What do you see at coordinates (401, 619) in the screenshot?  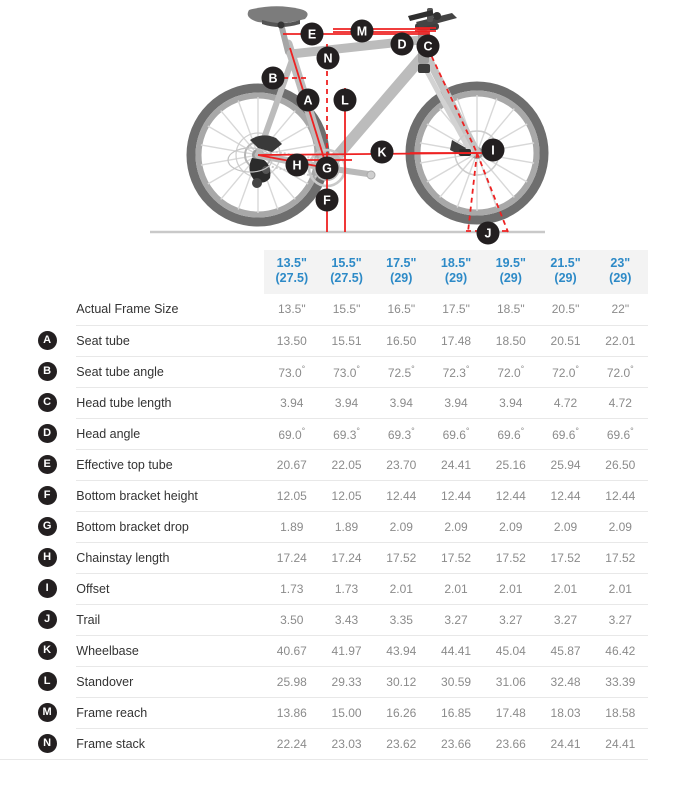 I see `row-value-3: 3.35` at bounding box center [401, 619].